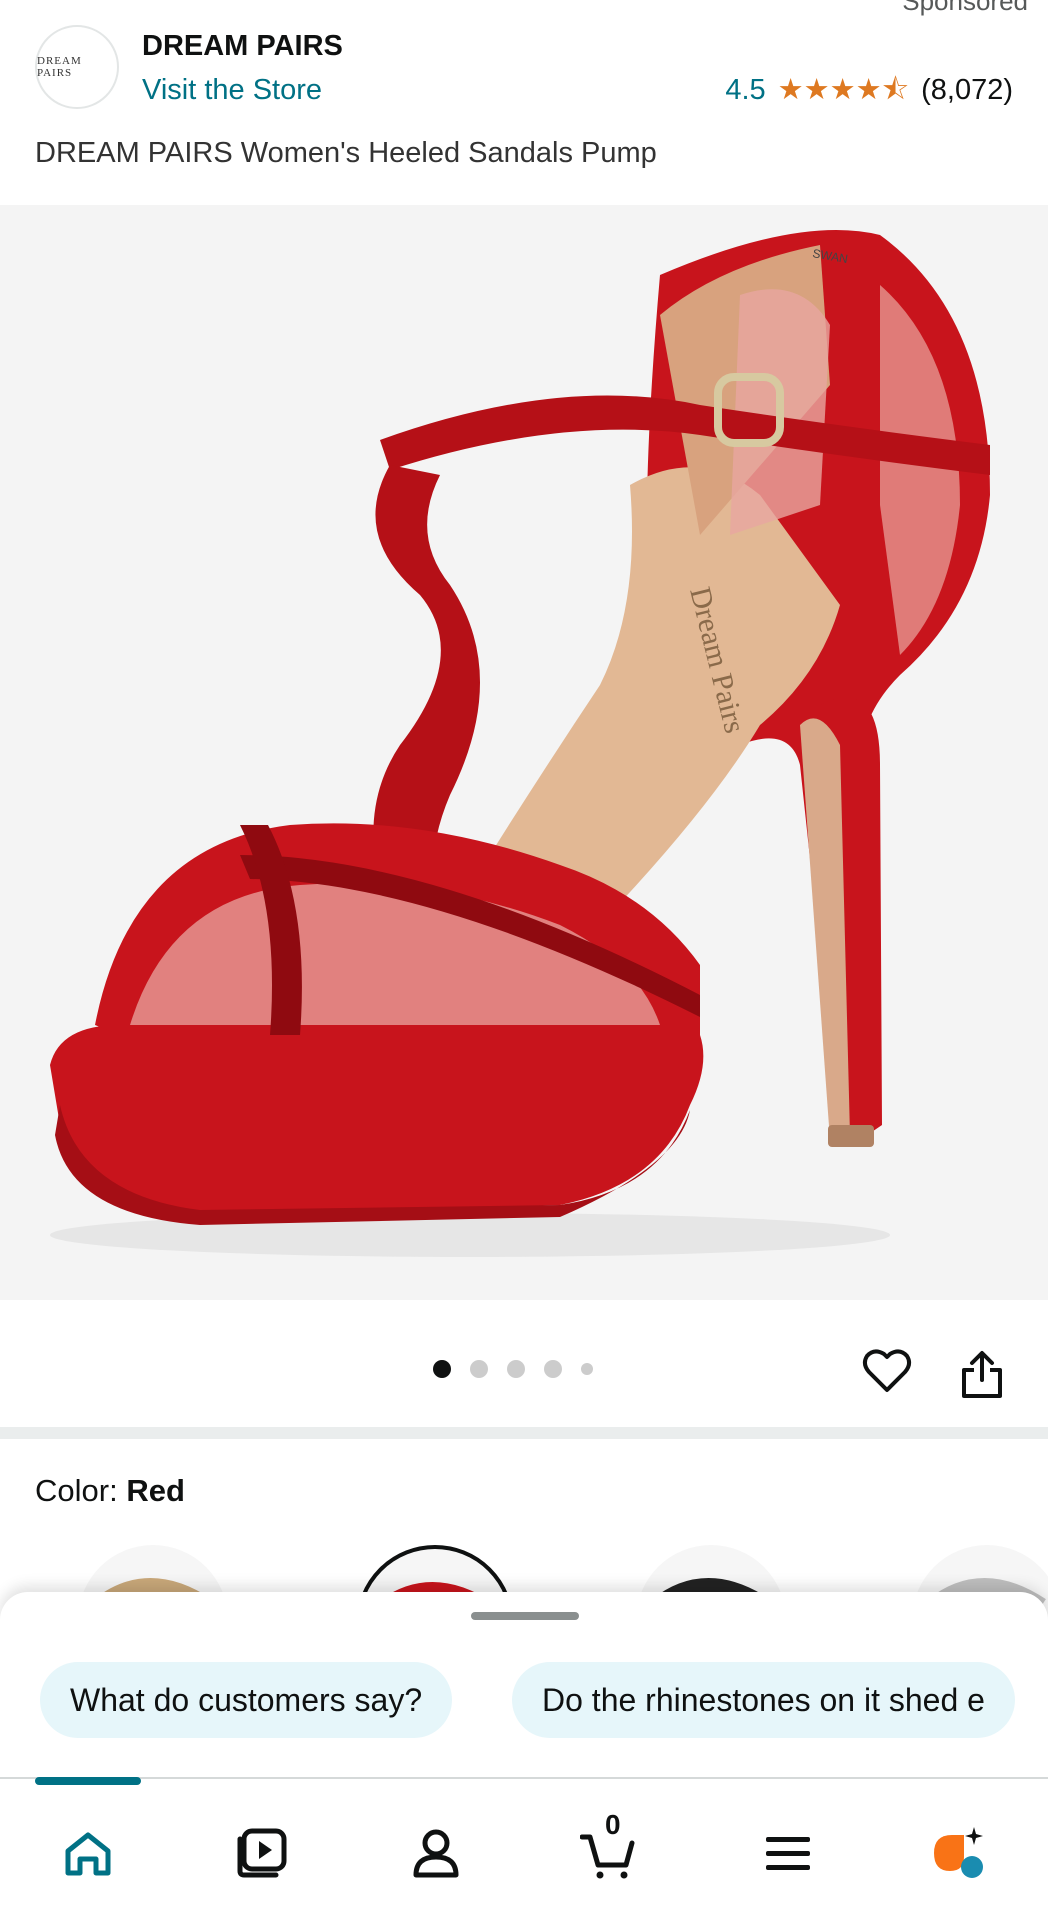  What do you see at coordinates (436, 1853) in the screenshot?
I see `account-icon` at bounding box center [436, 1853].